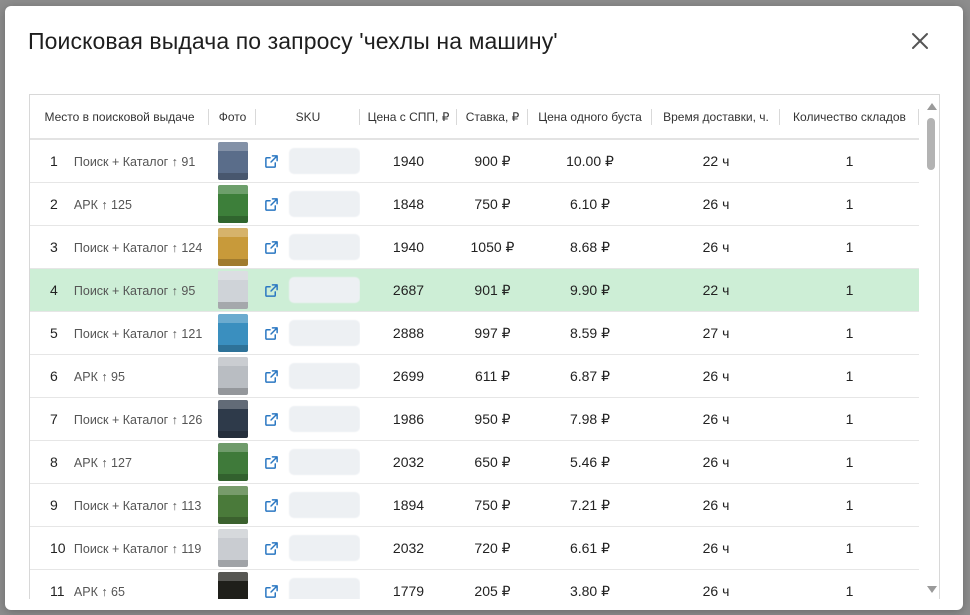 This screenshot has width=970, height=615. Describe the element at coordinates (932, 106) in the screenshot. I see `scroll-up-arrow-icon` at that location.